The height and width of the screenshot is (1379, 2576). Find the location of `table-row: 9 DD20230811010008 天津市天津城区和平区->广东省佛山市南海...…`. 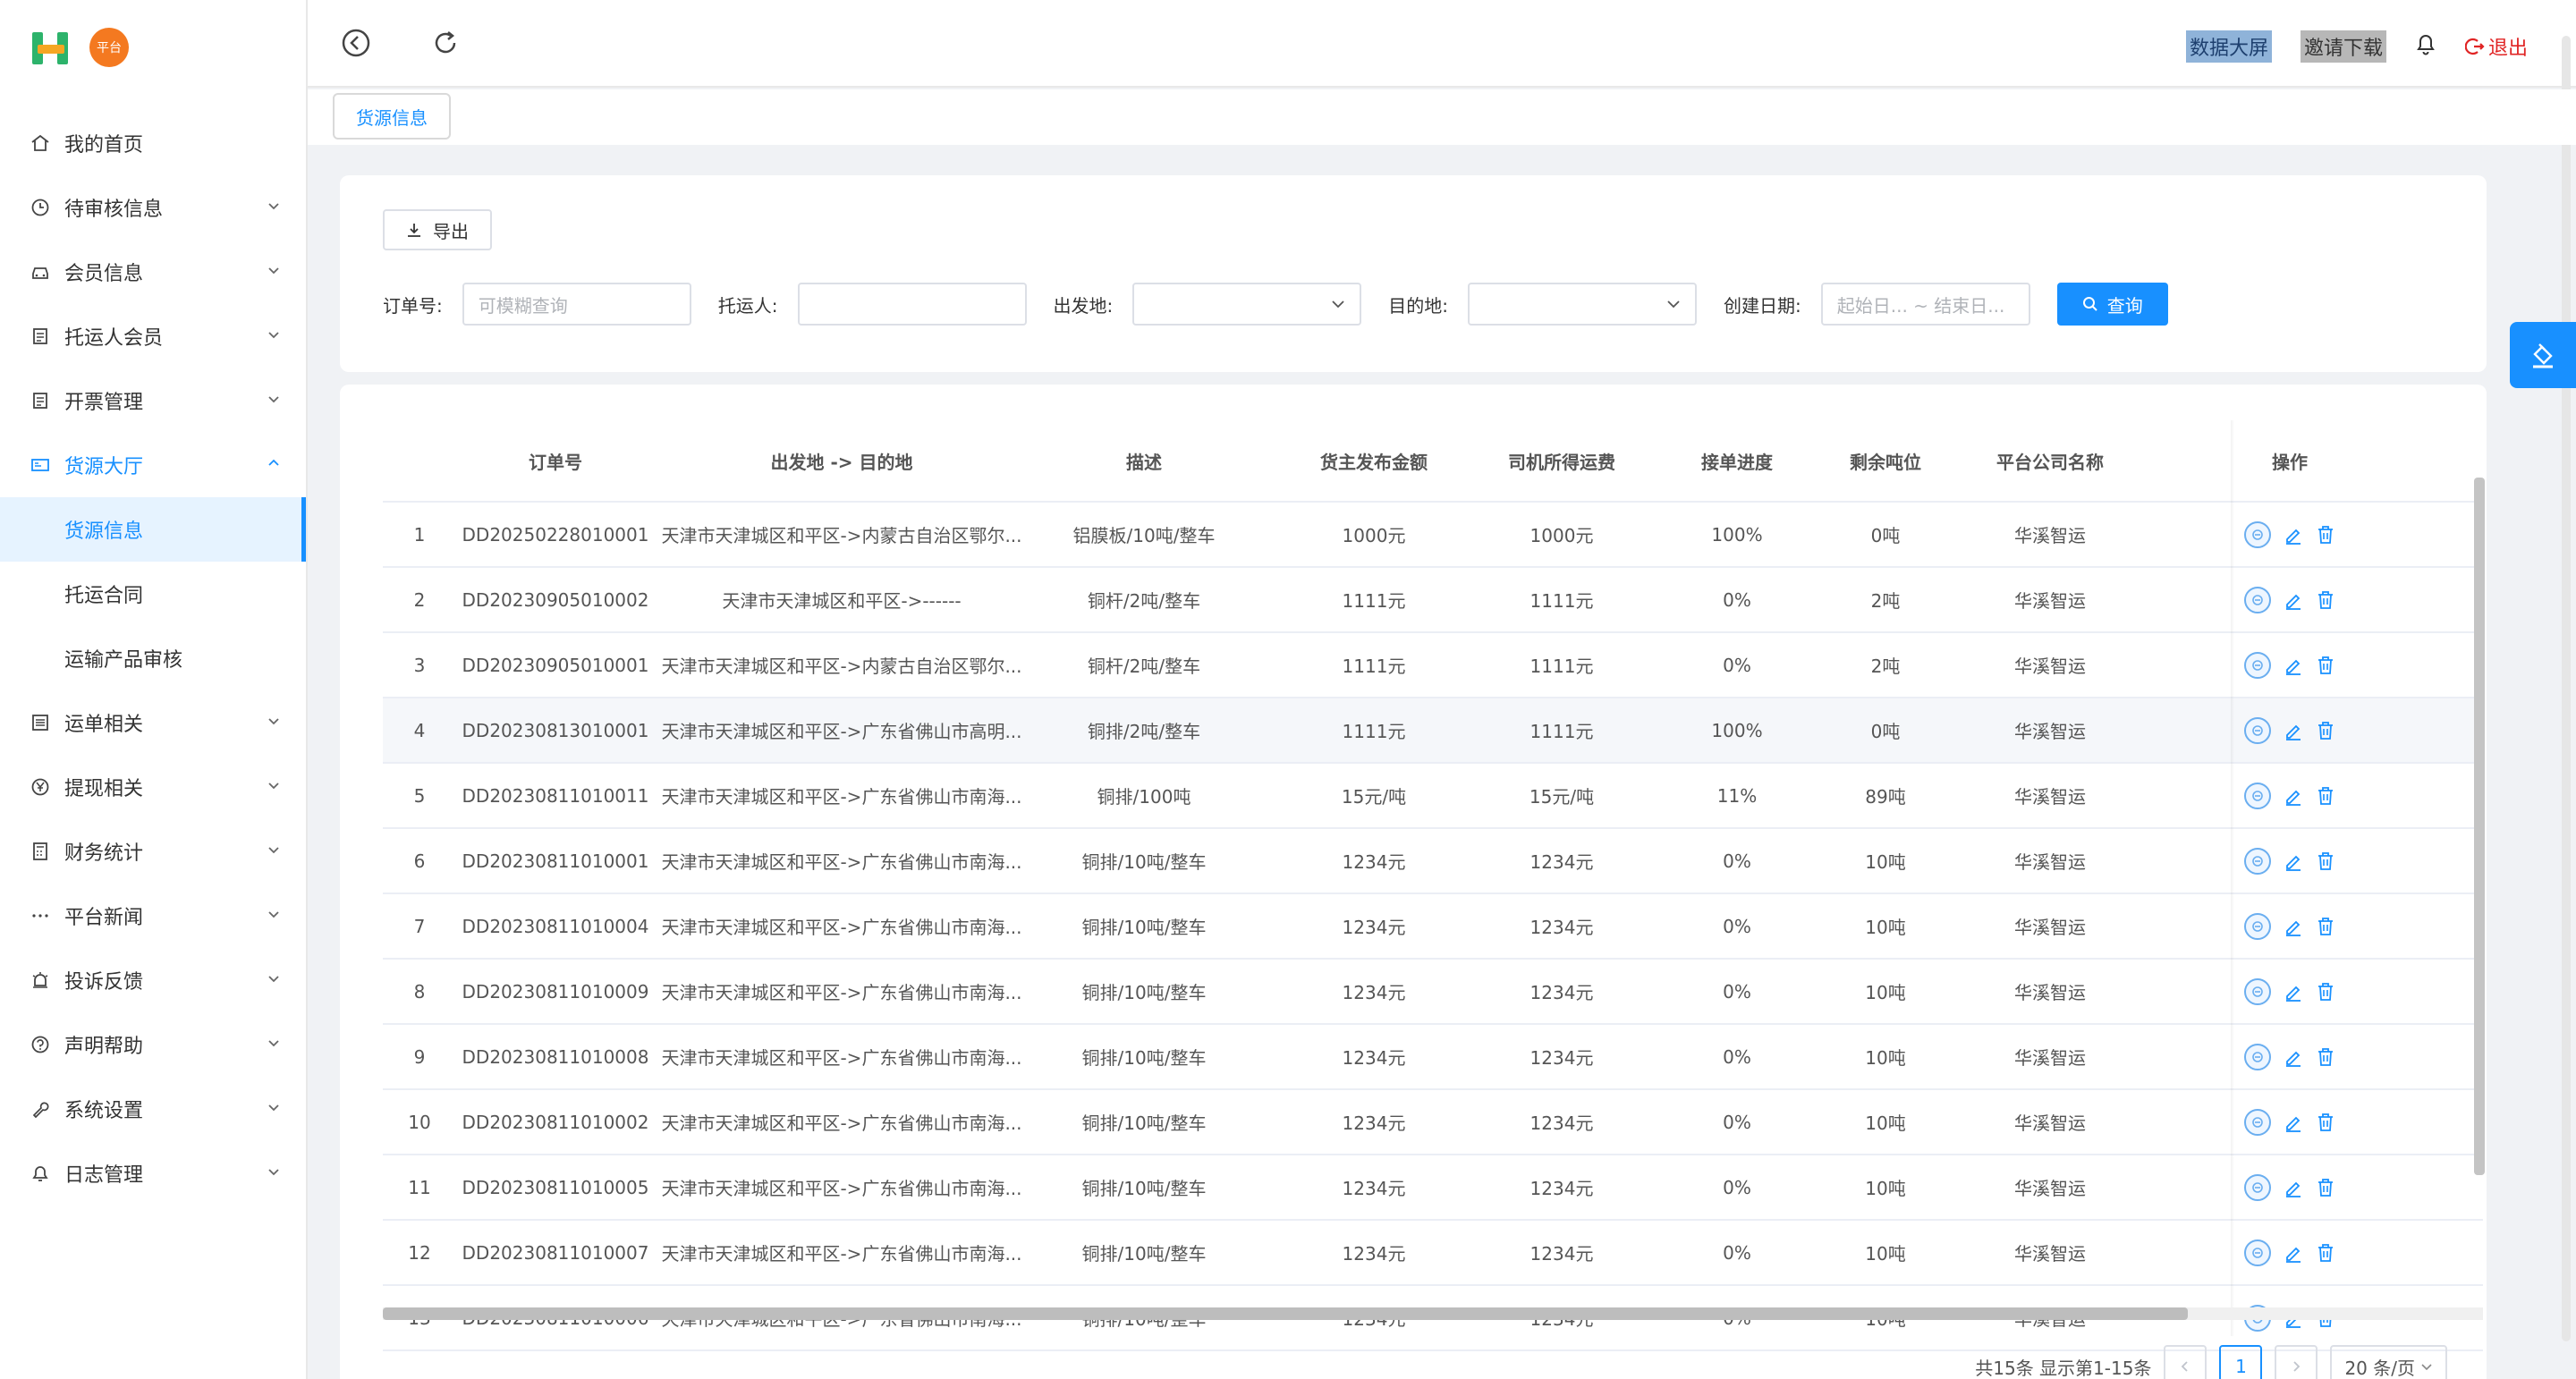

table-row: 9 DD20230811010008 天津市天津城区和平区->广东省佛山市南海...… is located at coordinates (1433, 1057).